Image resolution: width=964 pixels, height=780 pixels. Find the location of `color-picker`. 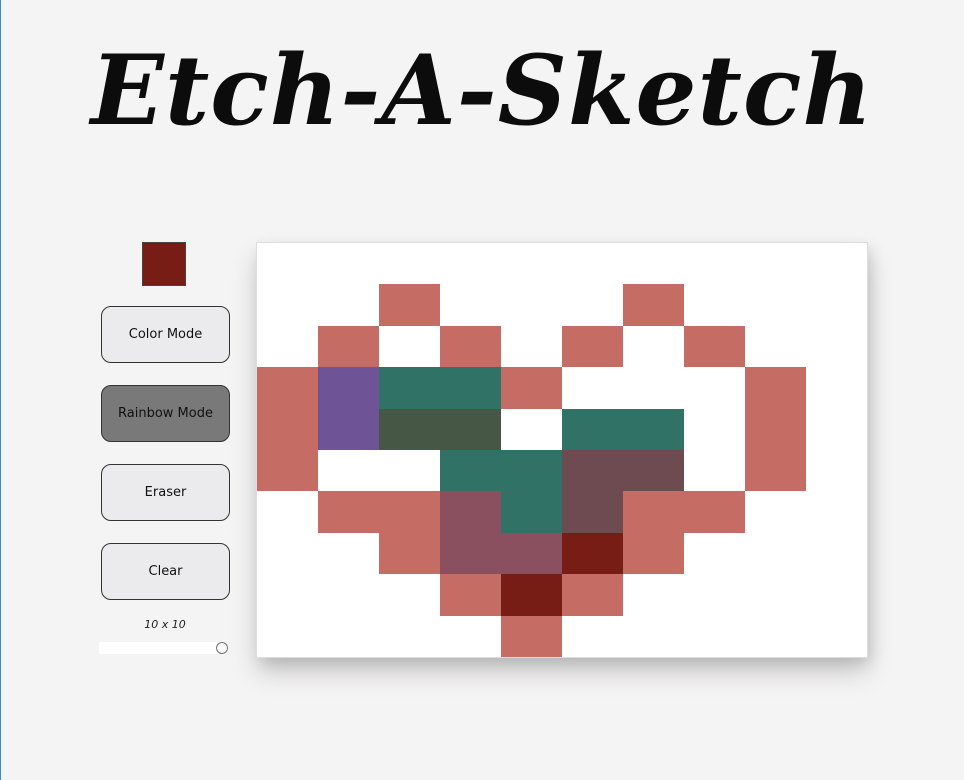

color-picker is located at coordinates (164, 264).